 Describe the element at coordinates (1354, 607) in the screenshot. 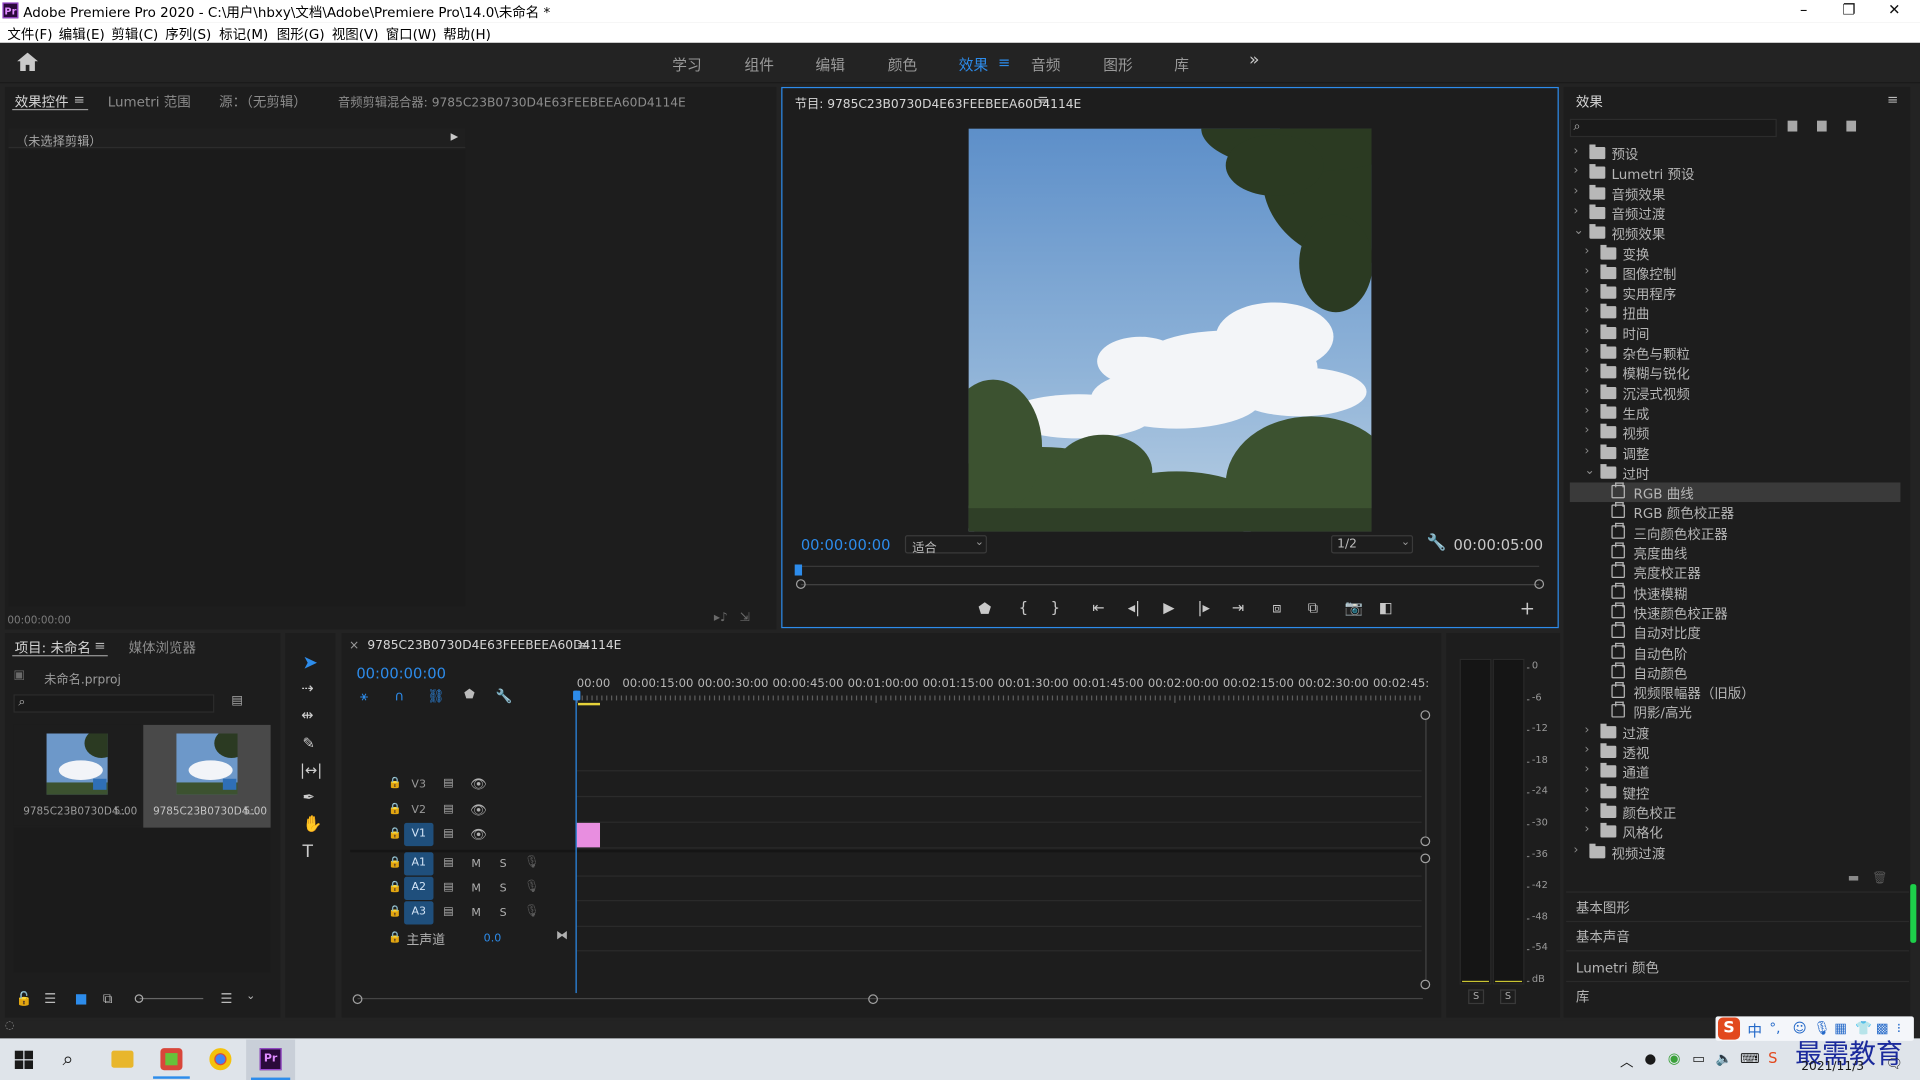

I see `export-frame-icon: 📷` at that location.